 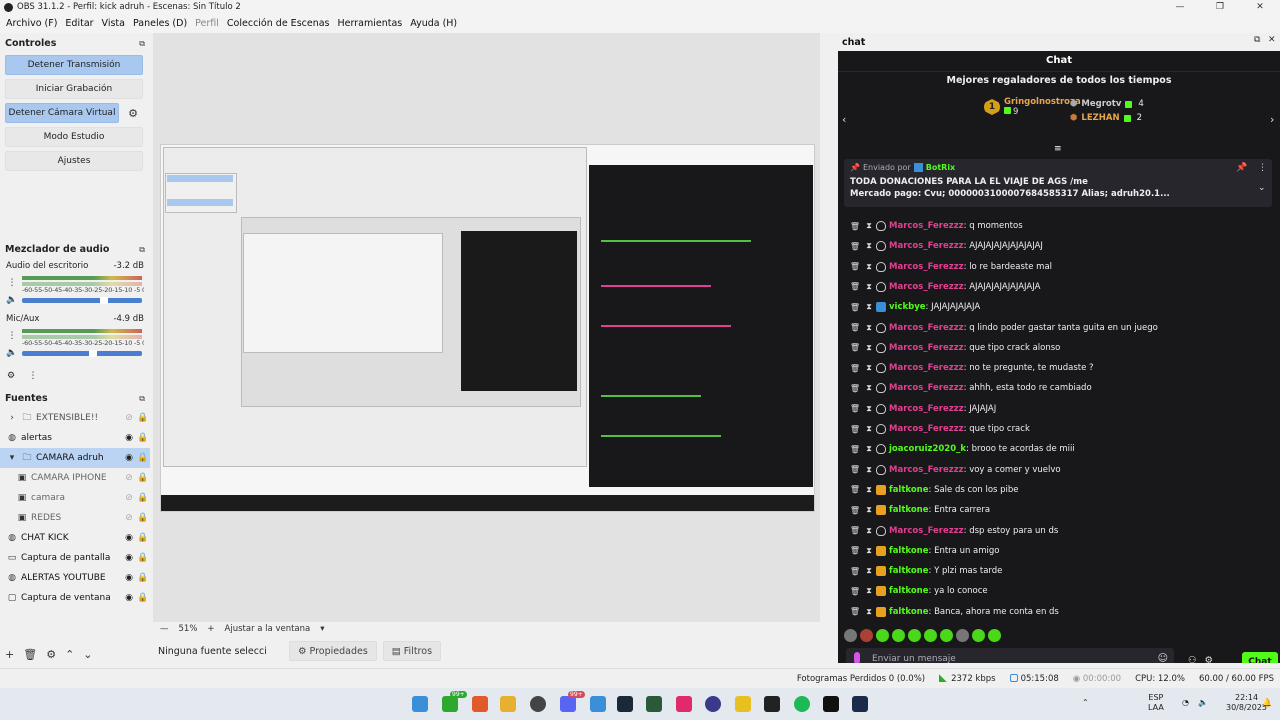 I want to click on whatsapp-icon, so click(x=450, y=704).